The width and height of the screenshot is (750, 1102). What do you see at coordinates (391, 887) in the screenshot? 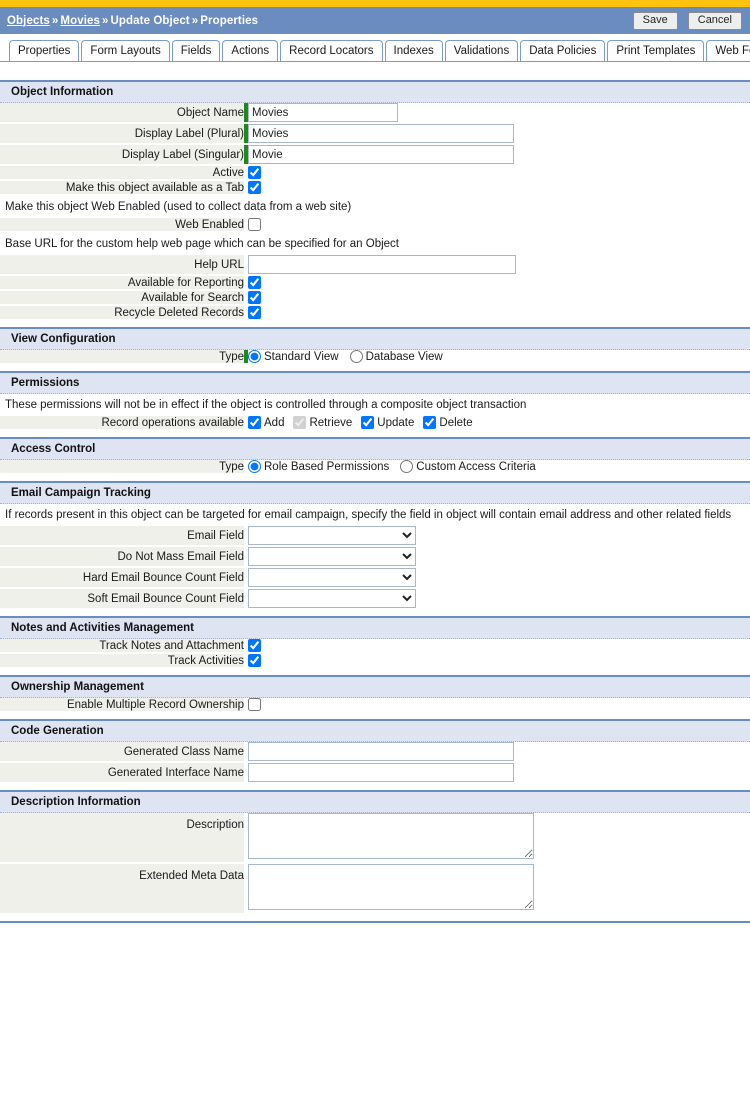
I see `extended-meta-data-textarea` at bounding box center [391, 887].